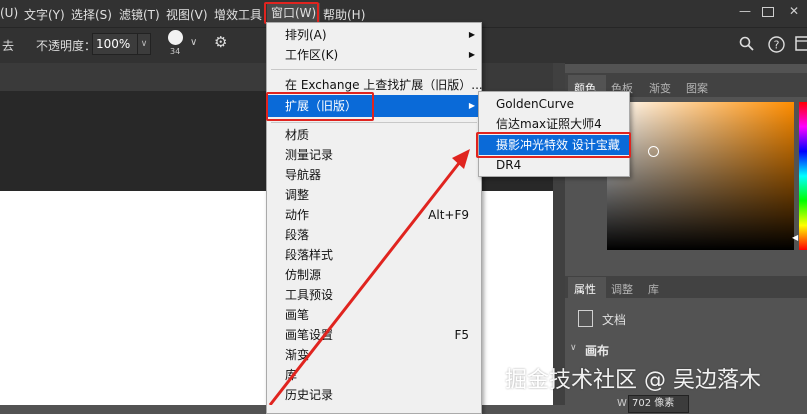 The image size is (807, 414). Describe the element at coordinates (297, 195) in the screenshot. I see `menu-item-label: 调整` at that location.